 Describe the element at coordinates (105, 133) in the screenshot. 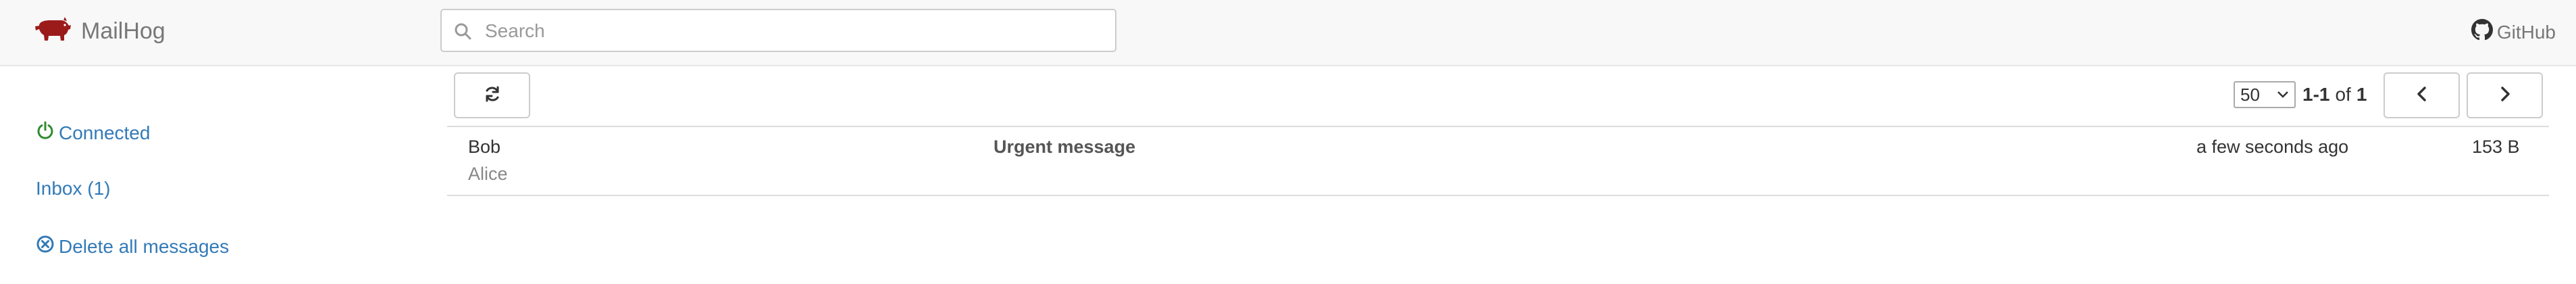

I see `connected-label: Connected` at that location.